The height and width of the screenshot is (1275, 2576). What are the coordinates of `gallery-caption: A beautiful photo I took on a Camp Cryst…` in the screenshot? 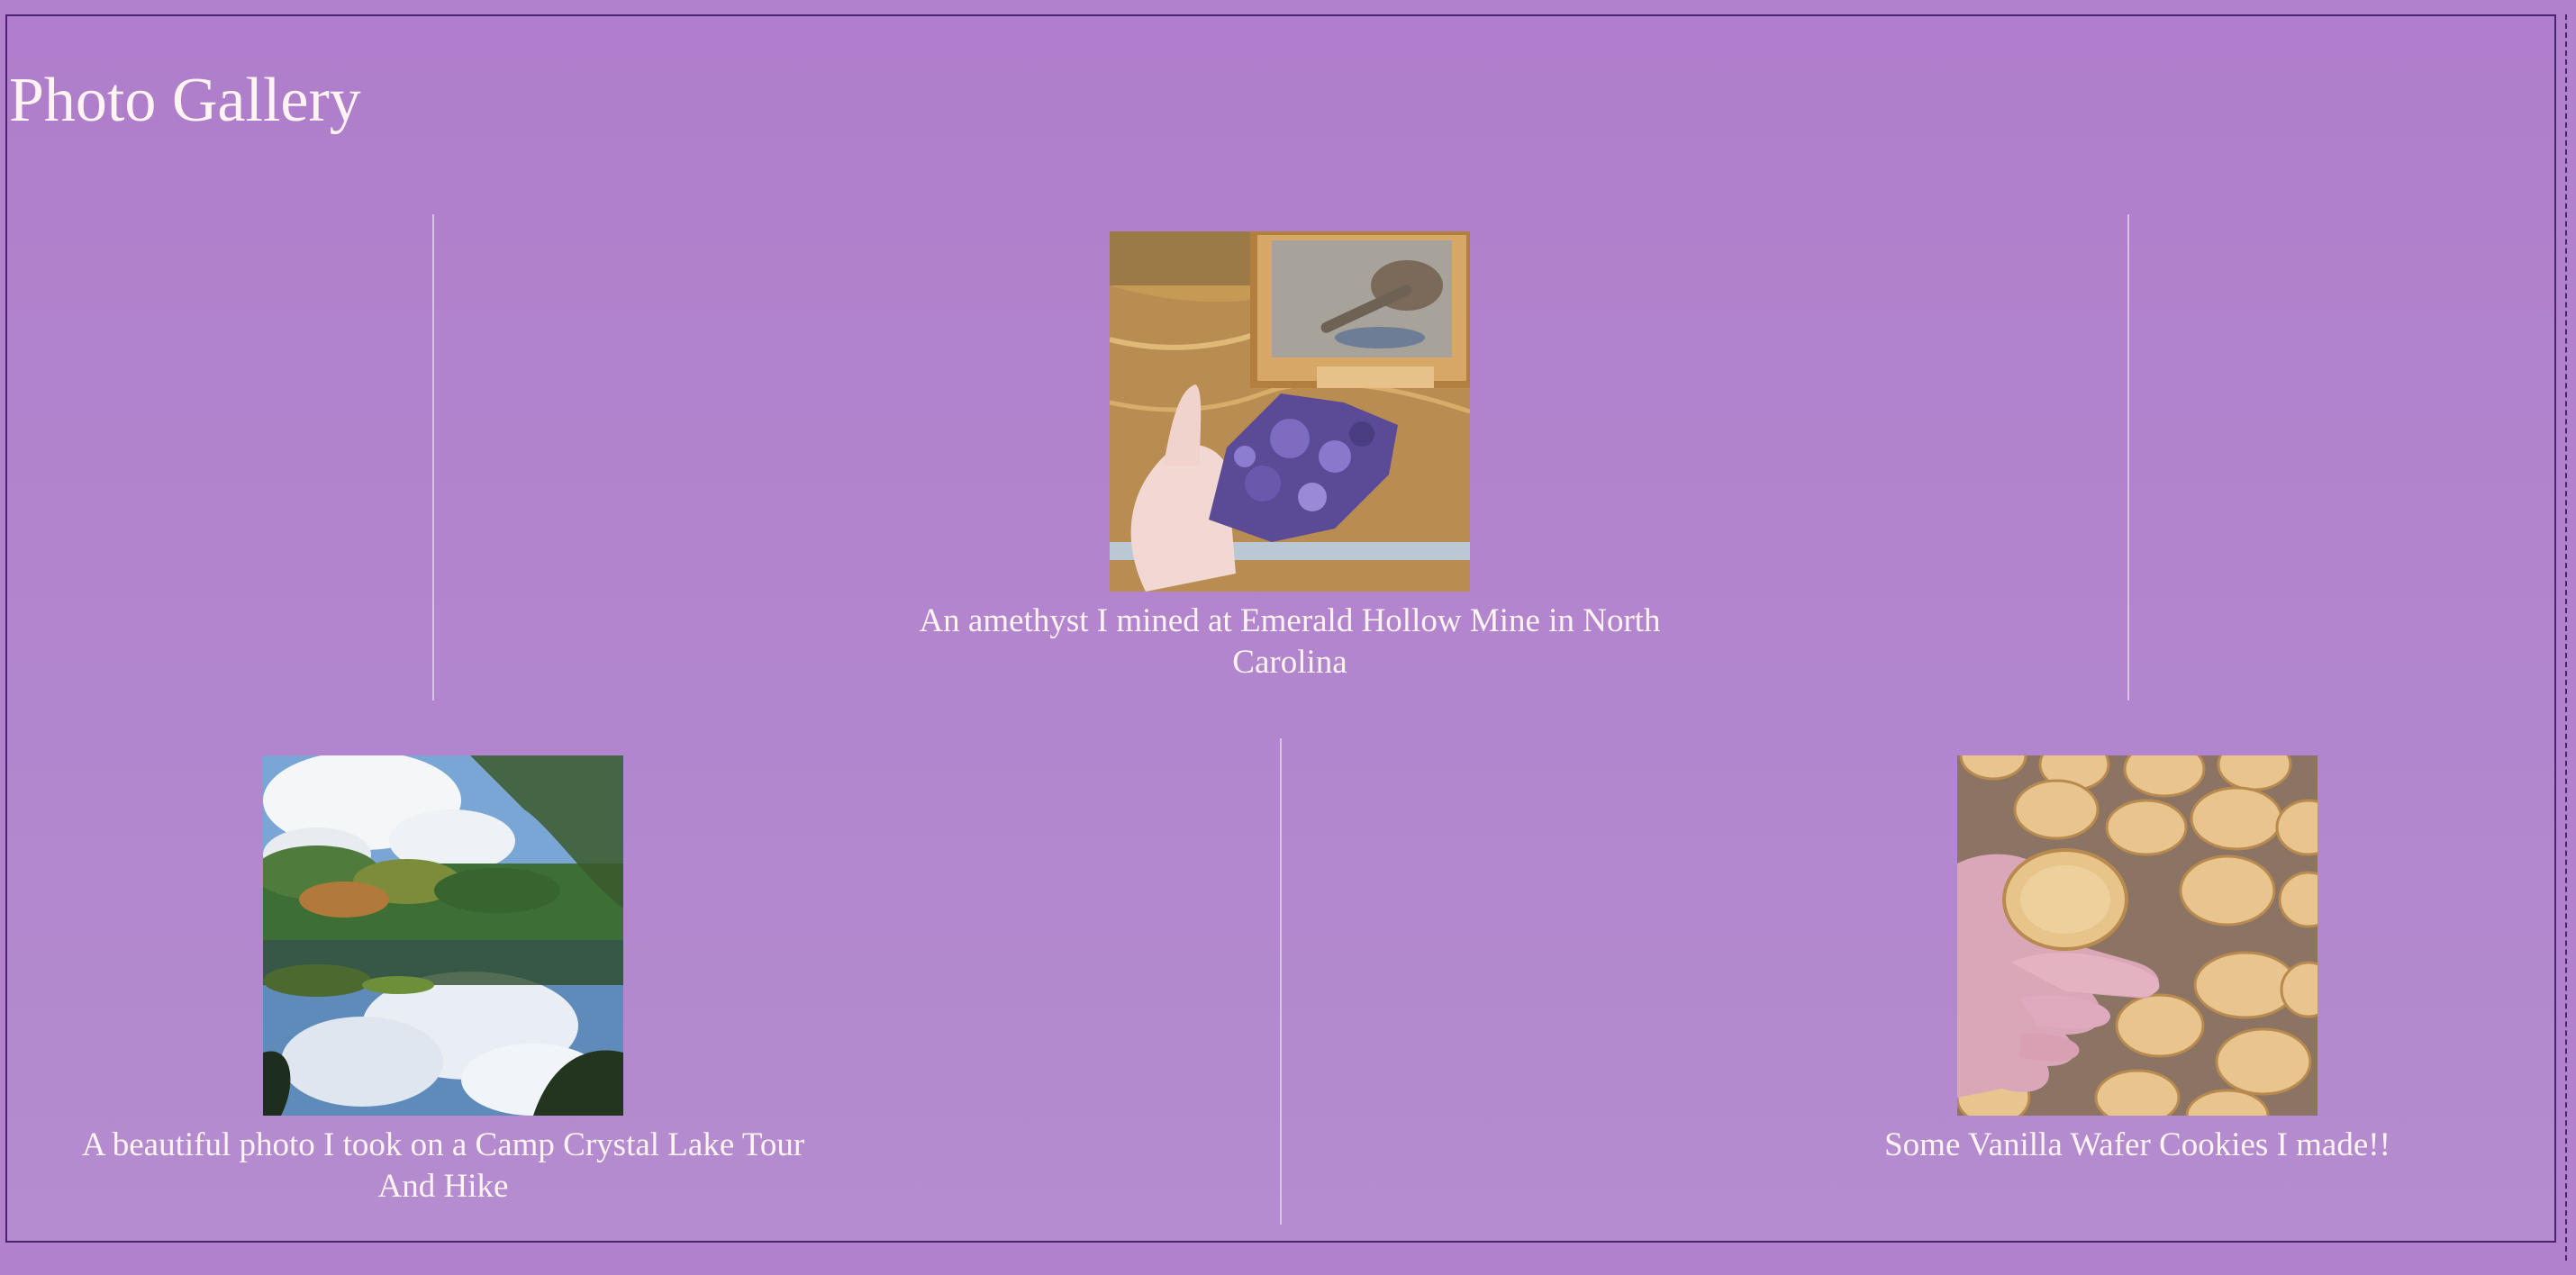 It's located at (443, 1166).